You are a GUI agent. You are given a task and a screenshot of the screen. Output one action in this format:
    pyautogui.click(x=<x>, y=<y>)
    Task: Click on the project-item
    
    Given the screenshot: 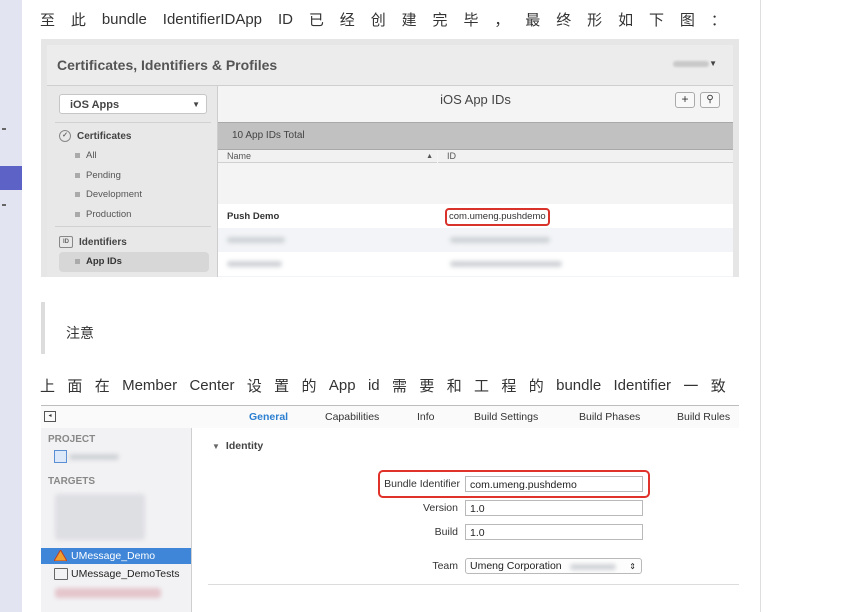 What is the action you would take?
    pyautogui.click(x=116, y=456)
    